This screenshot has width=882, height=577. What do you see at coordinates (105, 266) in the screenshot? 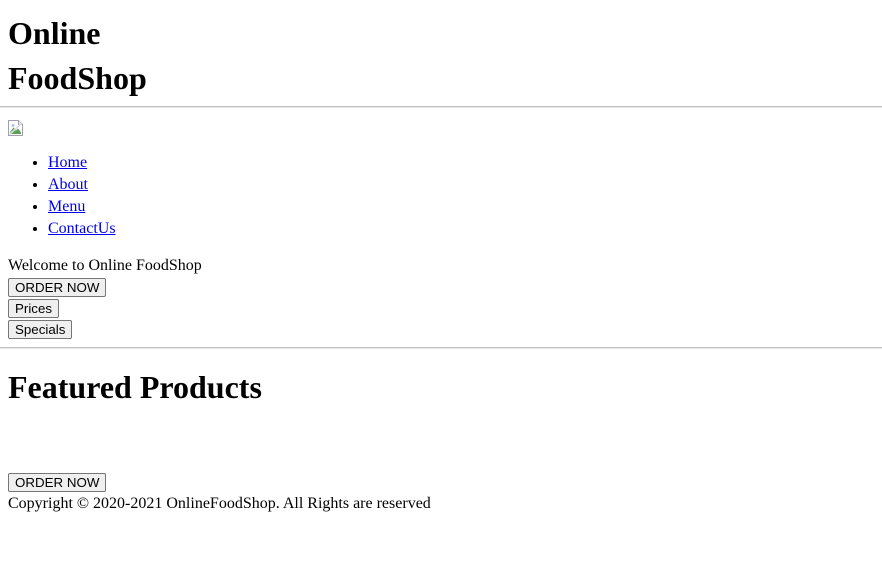
I see `welcome-message: Welcome to Online FoodShop` at bounding box center [105, 266].